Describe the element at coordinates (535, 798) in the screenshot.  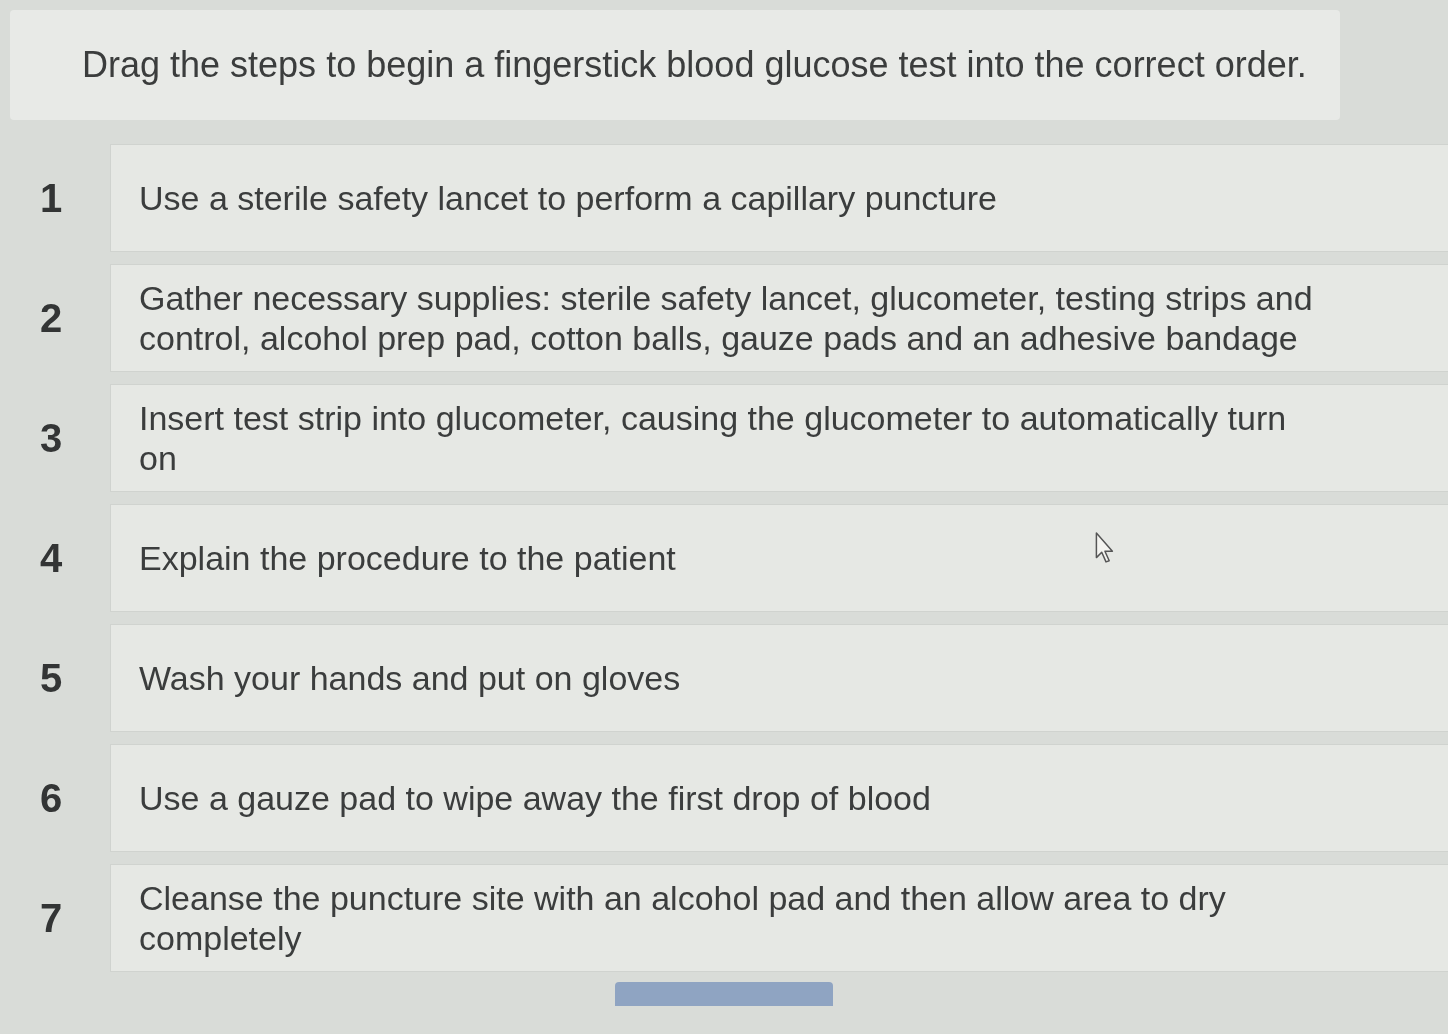
I see `step-text: Use a gauze pad to wipe away the first drop of blood` at that location.